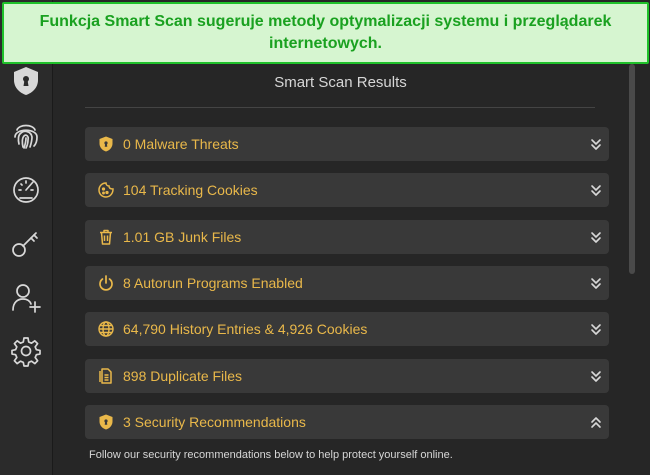 This screenshot has width=650, height=475. I want to click on sidebar-item-settings, so click(26, 351).